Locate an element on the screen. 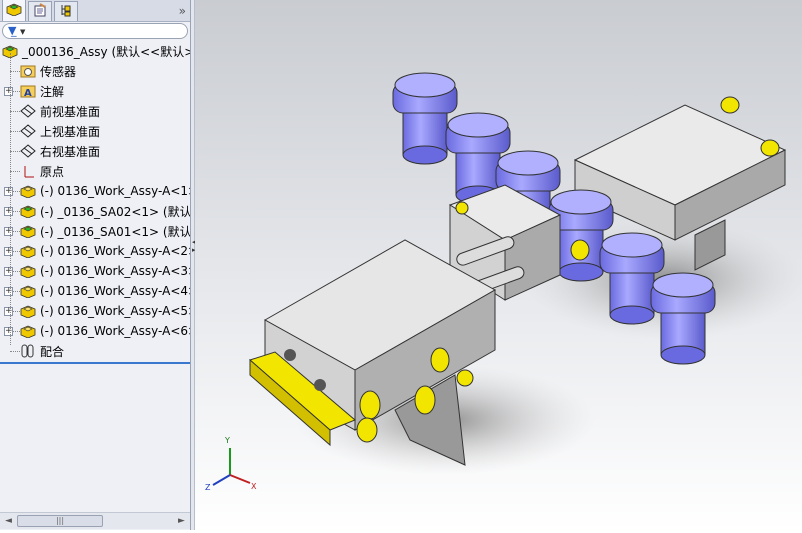 The width and height of the screenshot is (802, 533). scroll-thumb: ||| is located at coordinates (60, 521).